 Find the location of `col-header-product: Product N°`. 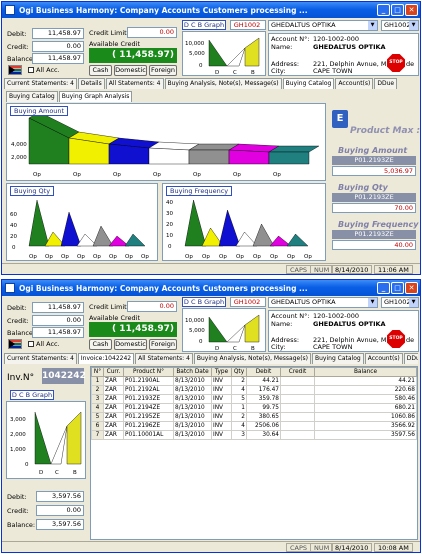

col-header-product: Product N° is located at coordinates (148, 372).